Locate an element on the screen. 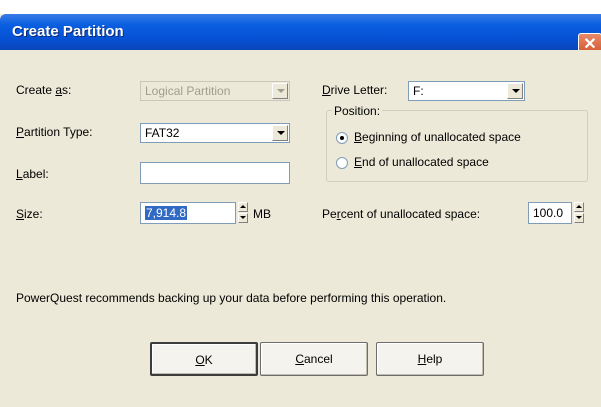 This screenshot has height=407, width=601. partition-type-label: Partition Type: is located at coordinates (54, 132).